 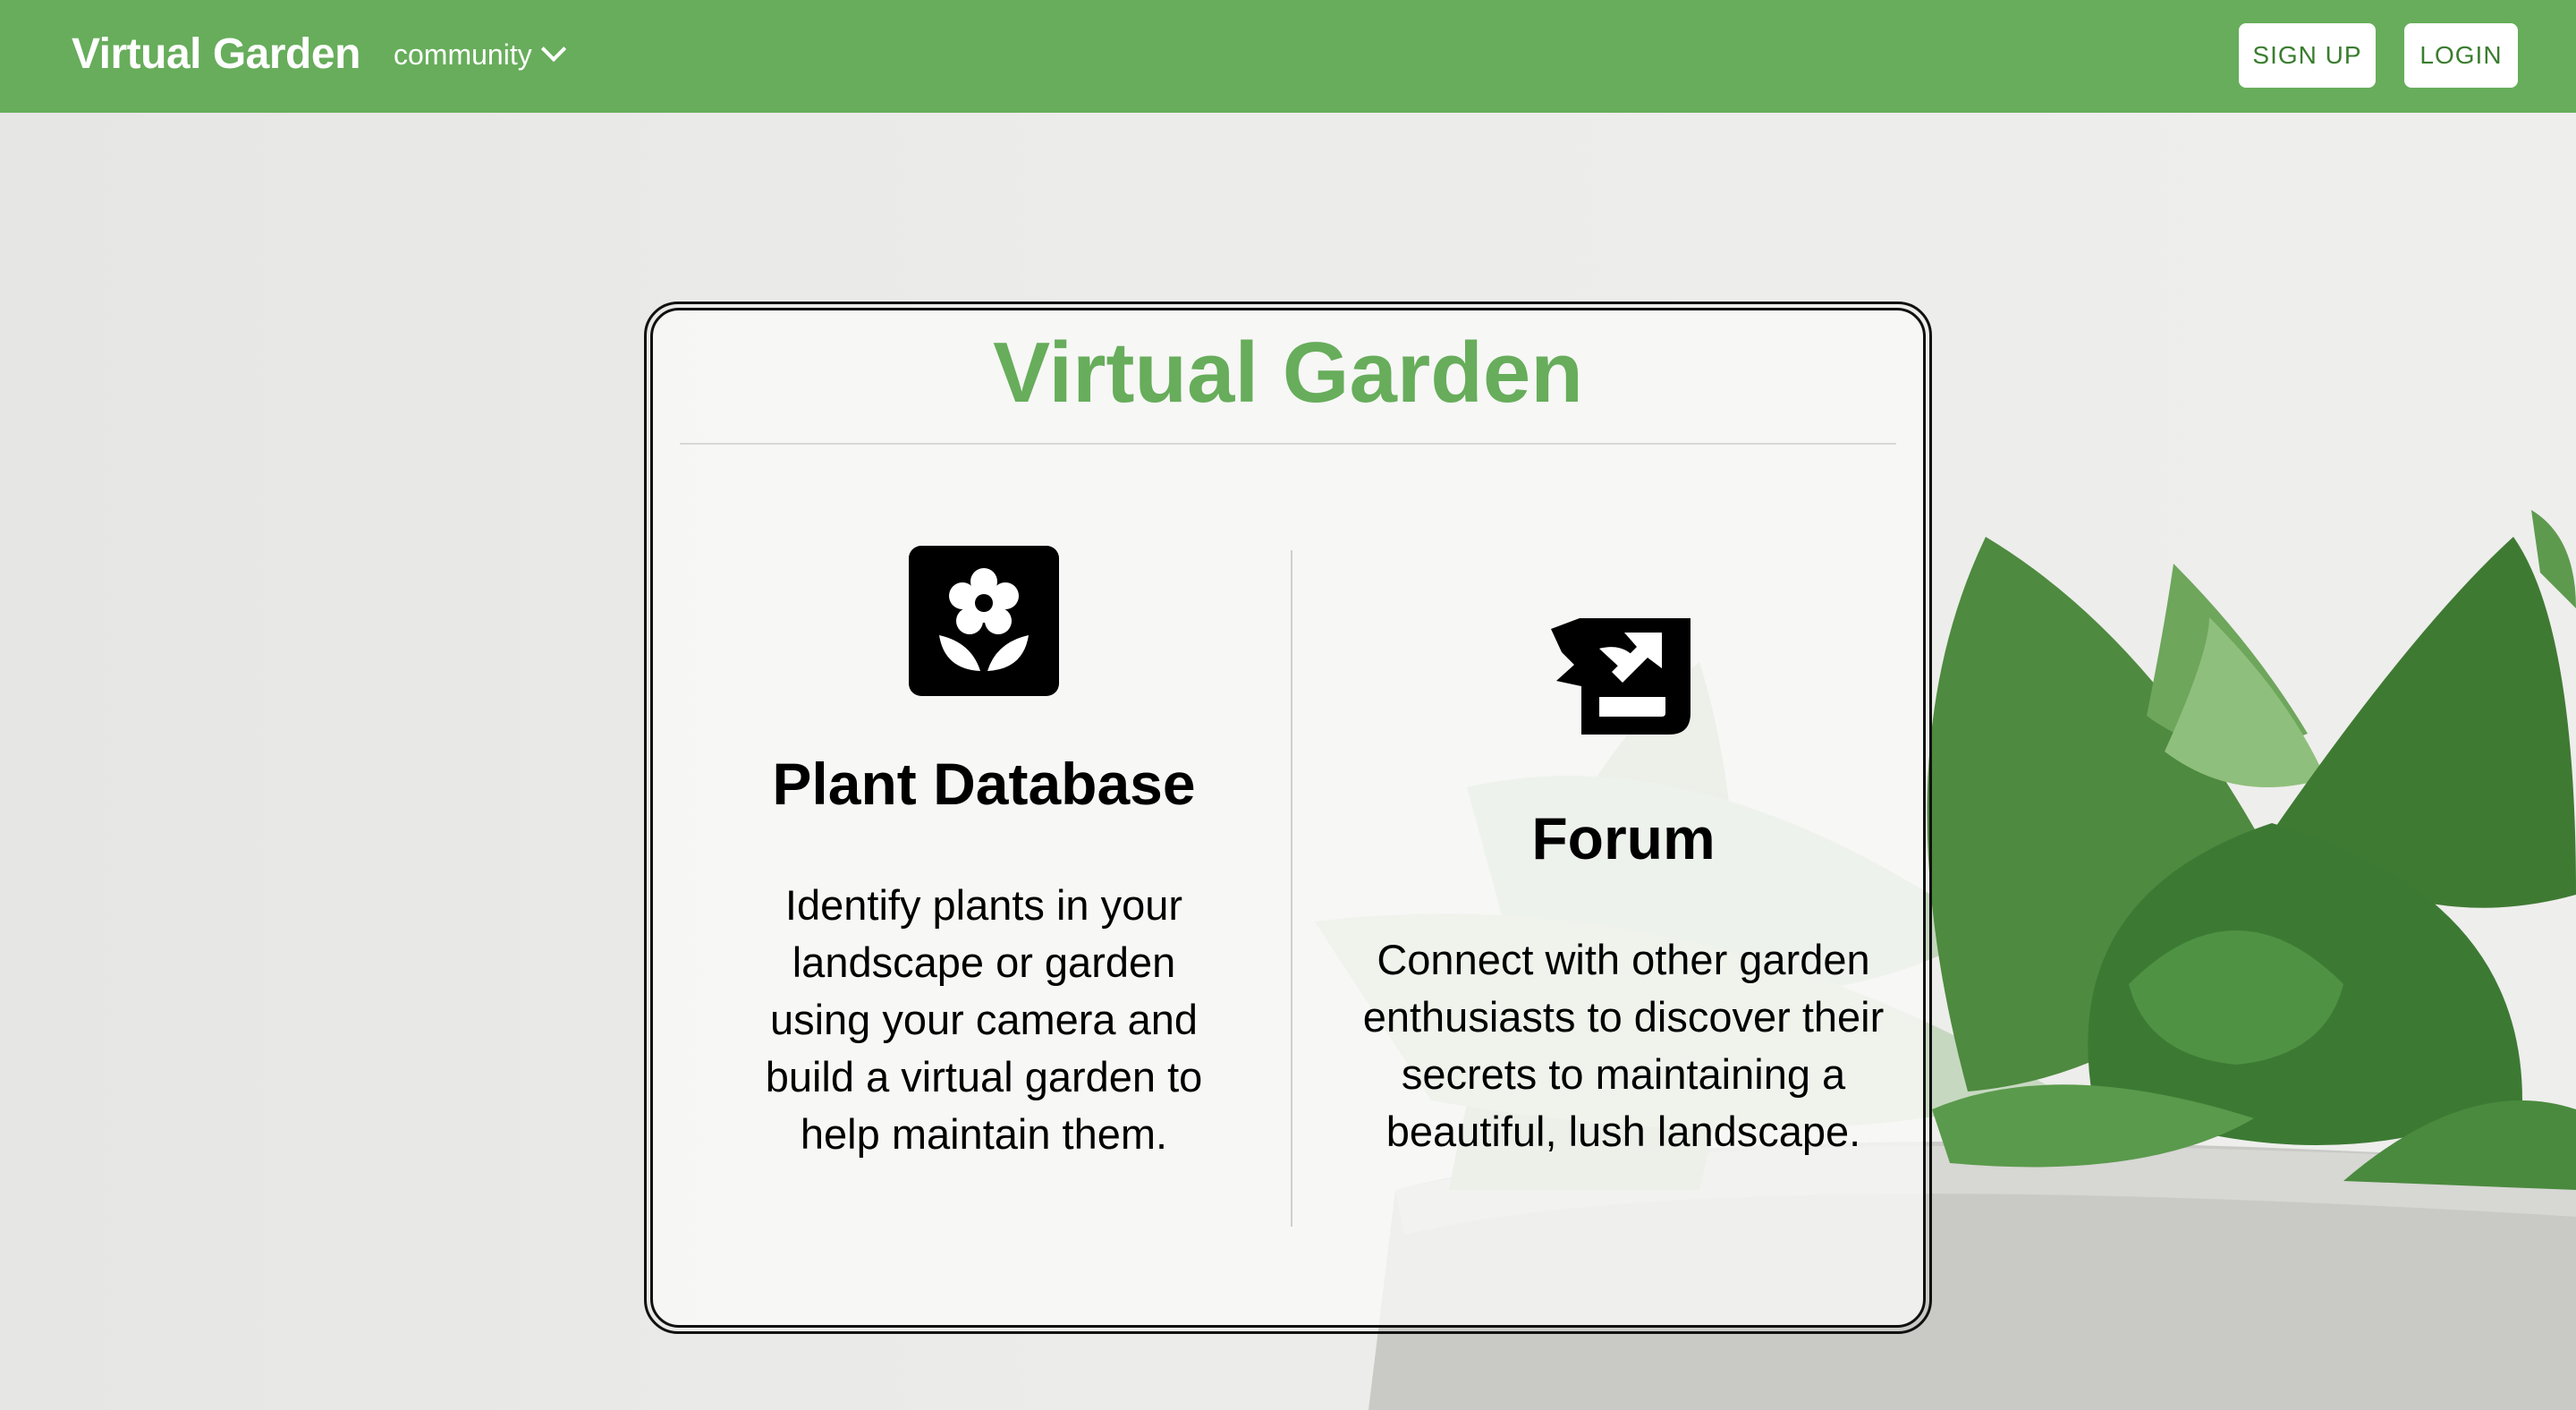 I want to click on top-navbar: Virtual Garden community SIGN UP LOGIN, so click(x=1288, y=57).